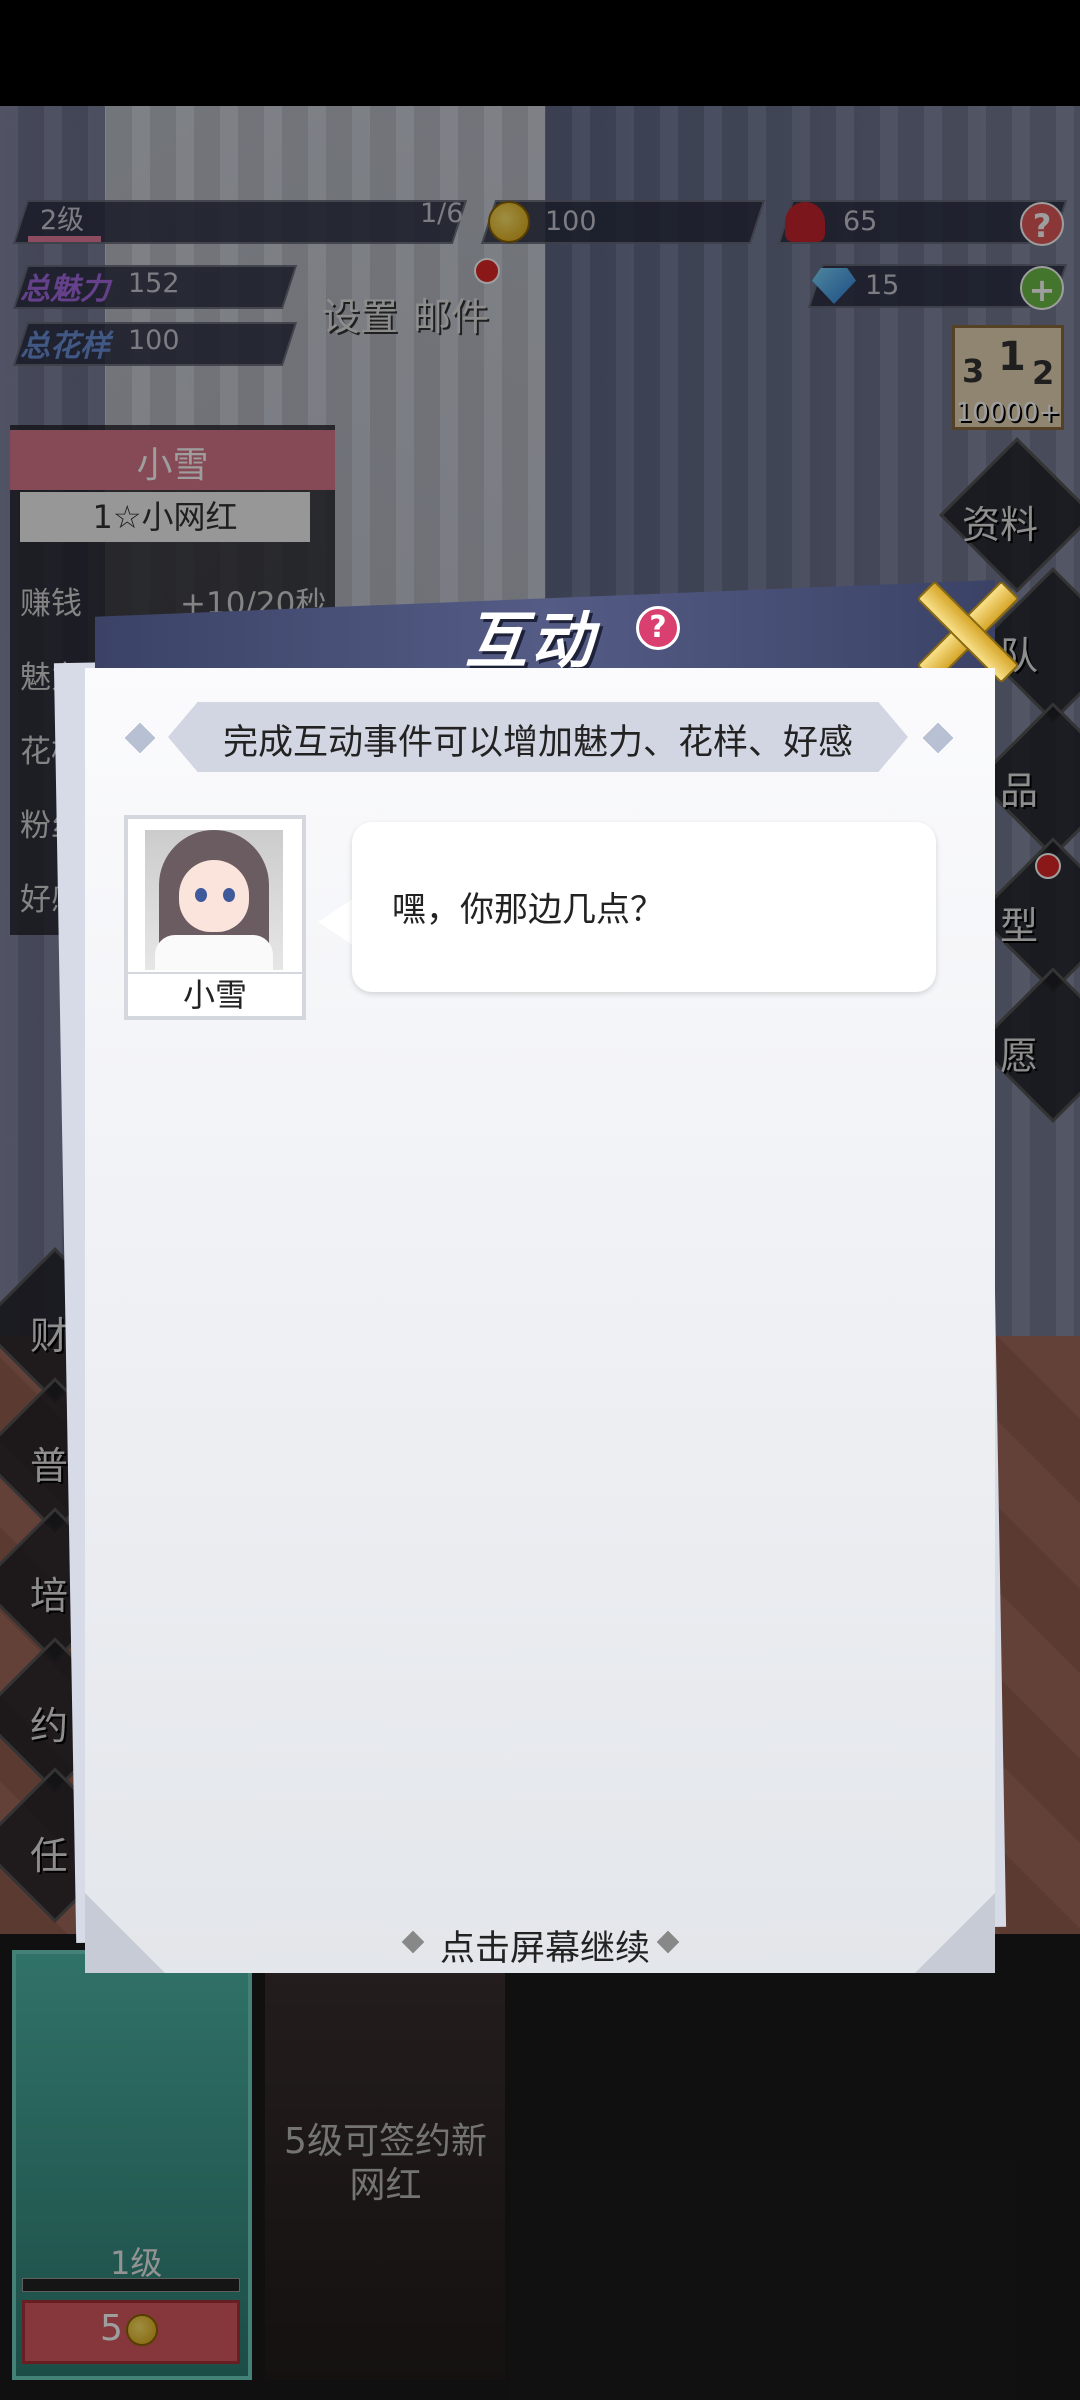  Describe the element at coordinates (528, 910) in the screenshot. I see `speech-message: 嘿，你那边几点？` at that location.